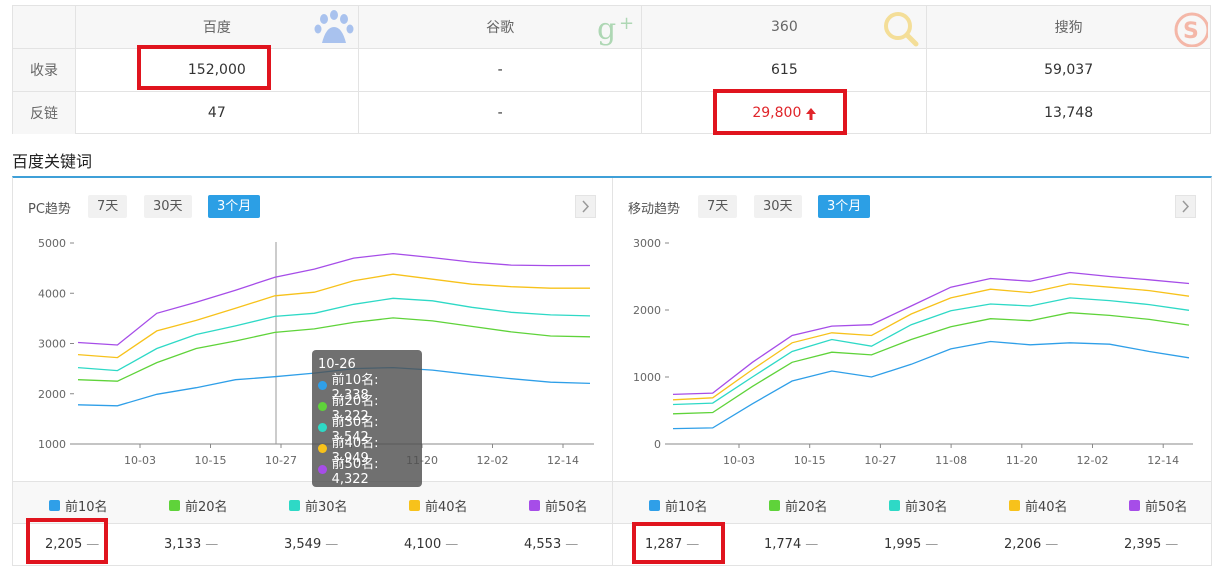 The width and height of the screenshot is (1216, 571). I want to click on legend-label: 前40名, so click(446, 507).